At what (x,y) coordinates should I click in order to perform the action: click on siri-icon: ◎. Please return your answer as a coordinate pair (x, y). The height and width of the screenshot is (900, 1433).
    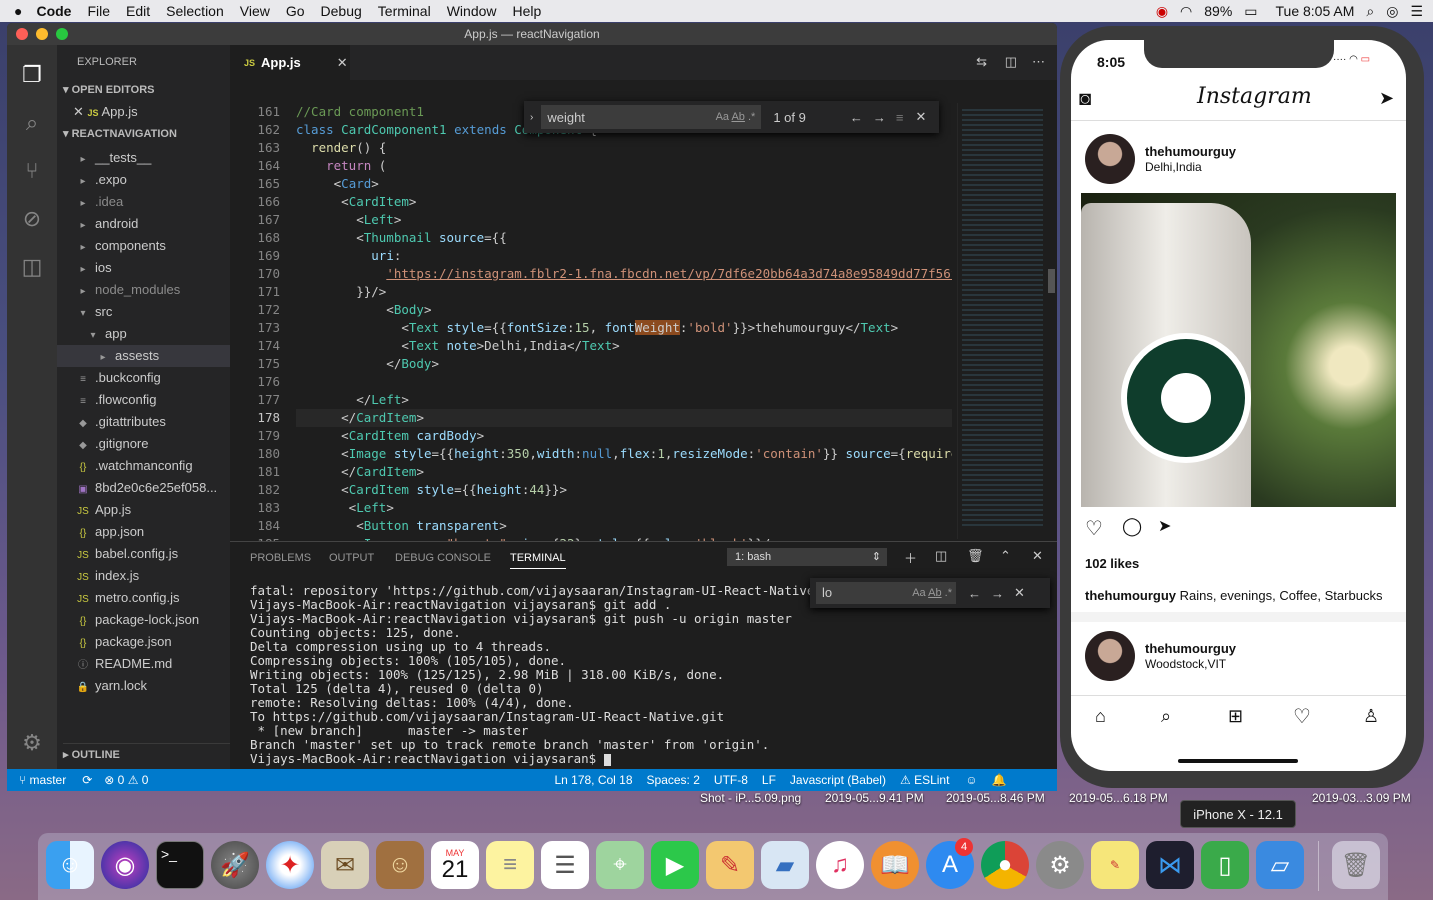
    Looking at the image, I should click on (1392, 11).